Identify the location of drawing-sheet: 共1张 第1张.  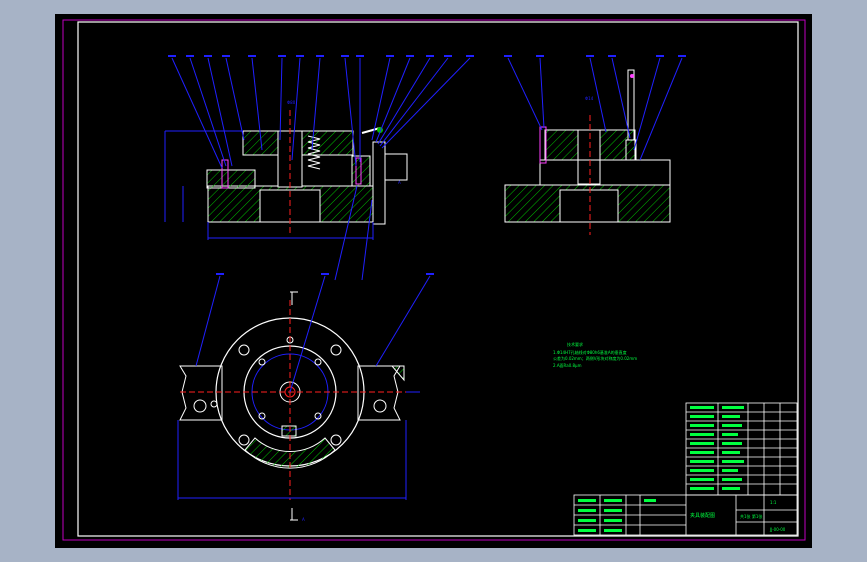
(751, 516).